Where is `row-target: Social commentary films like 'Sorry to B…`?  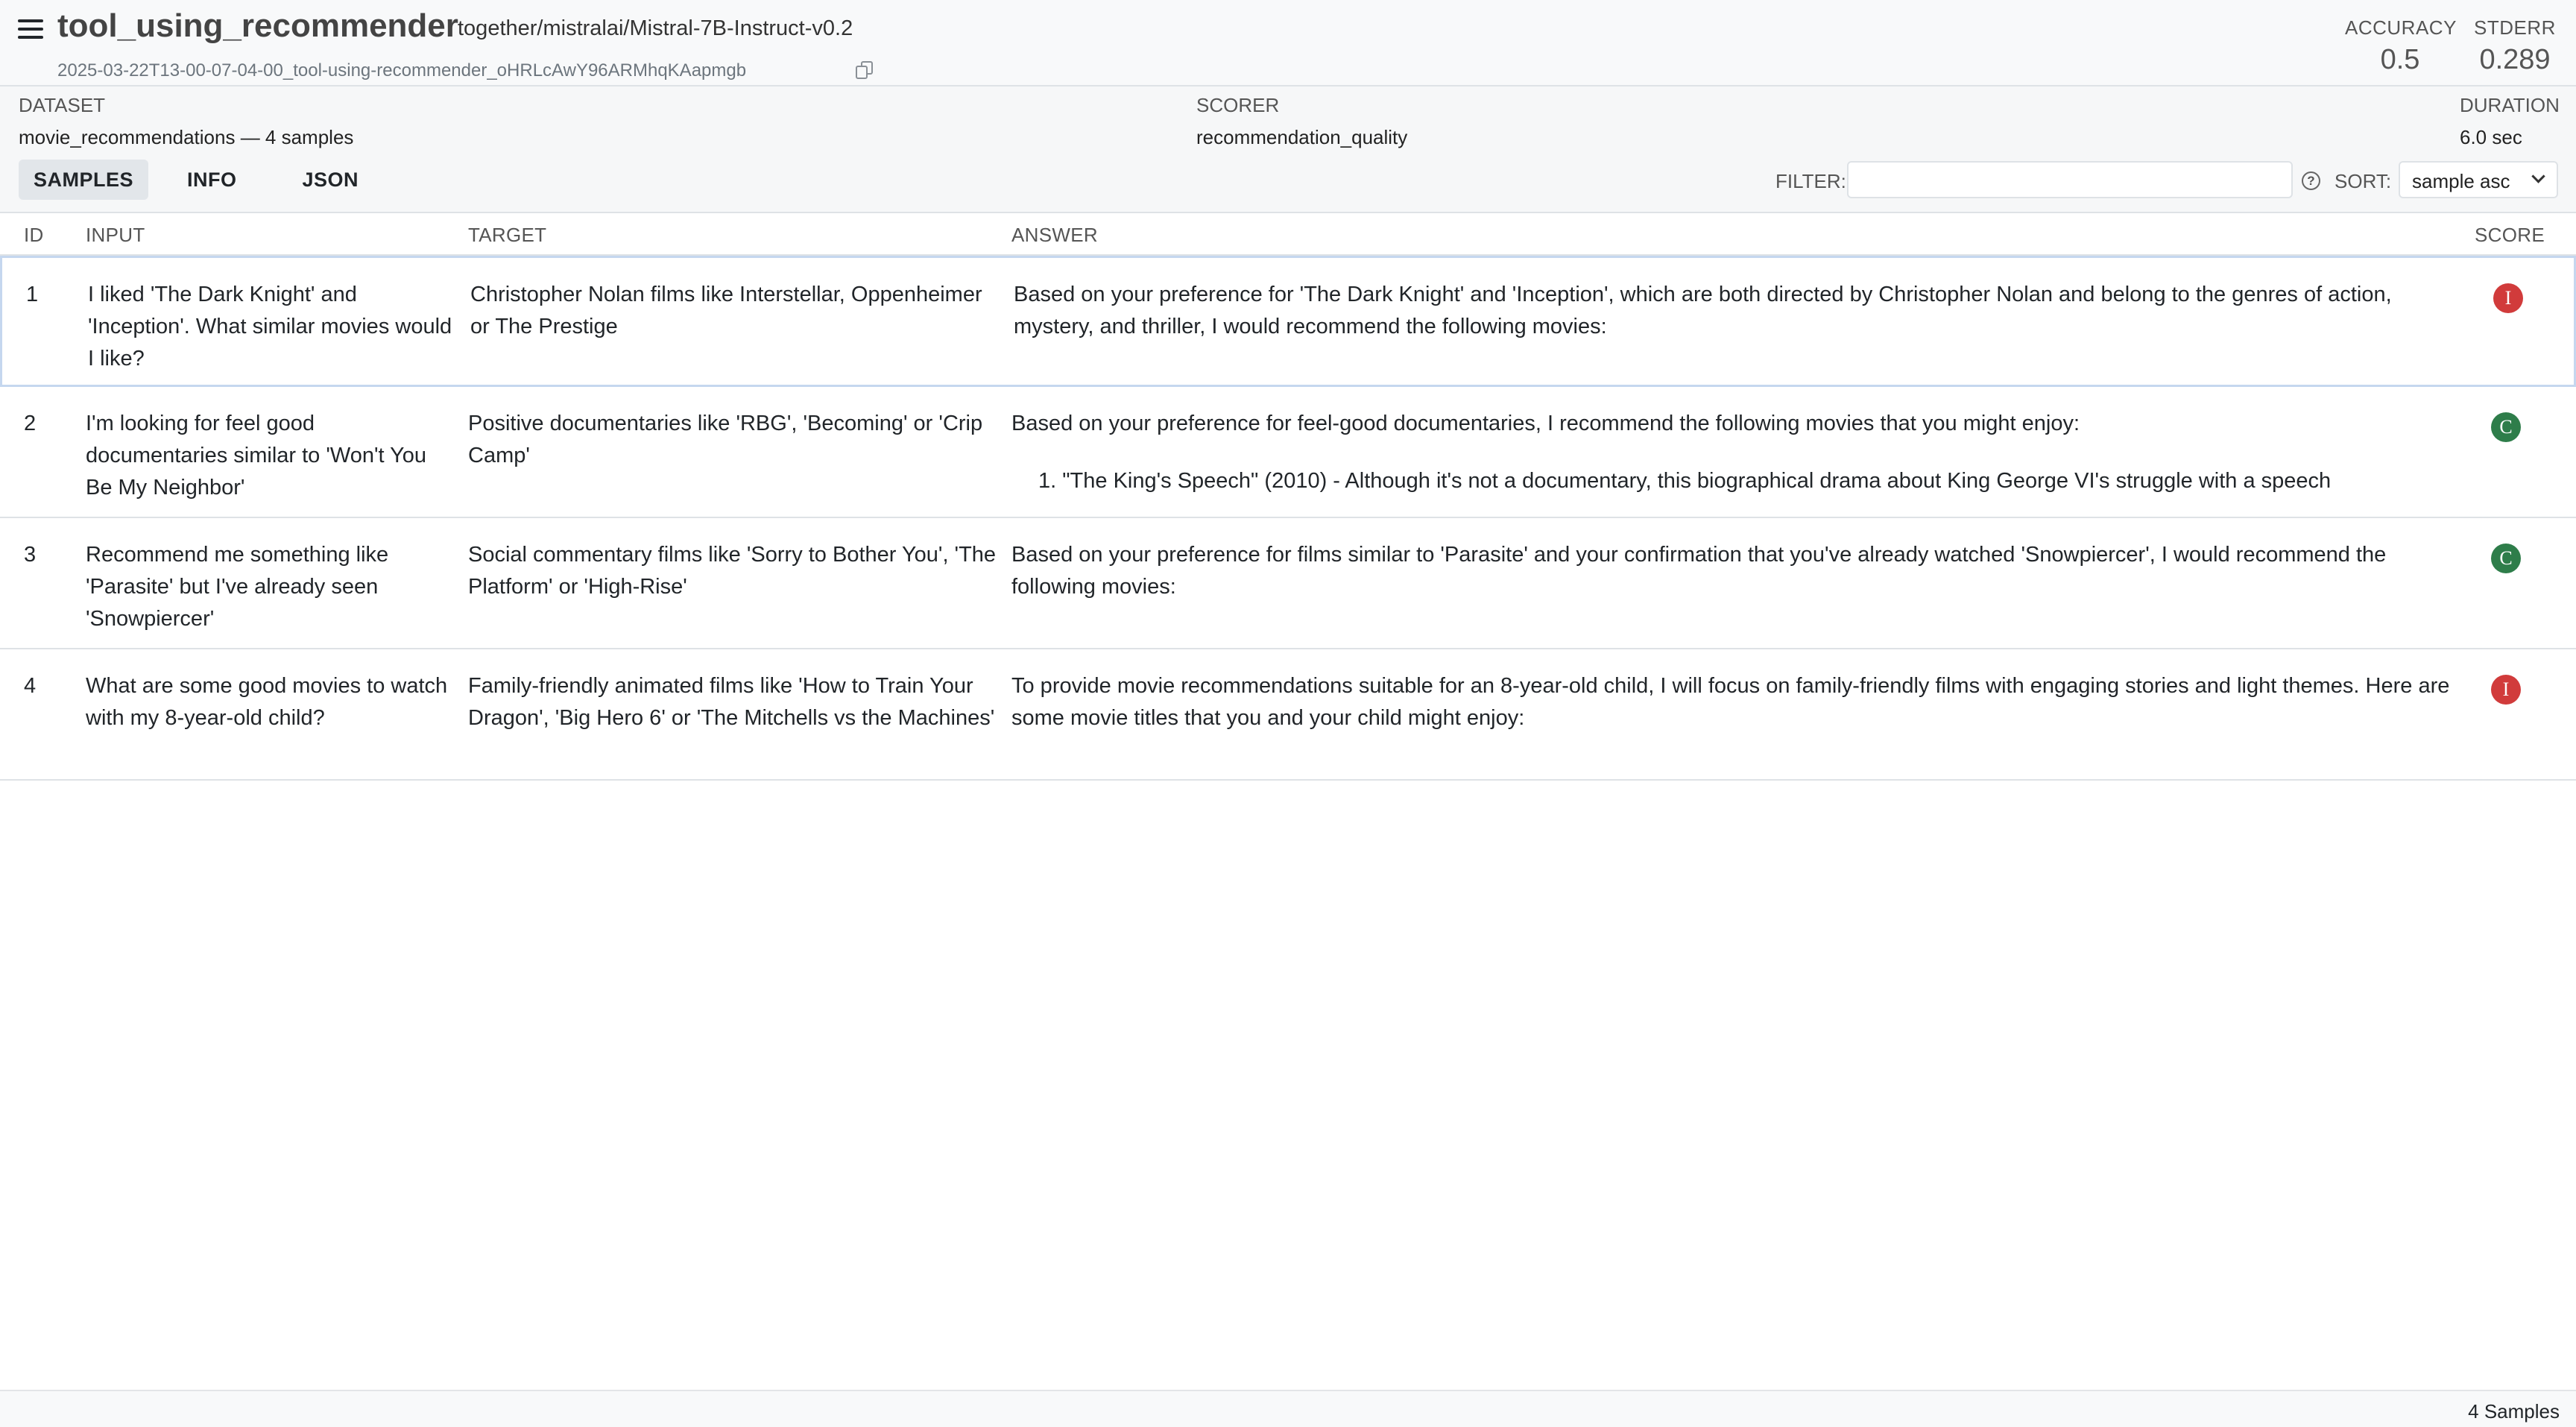 row-target: Social commentary films like 'Sorry to B… is located at coordinates (732, 571).